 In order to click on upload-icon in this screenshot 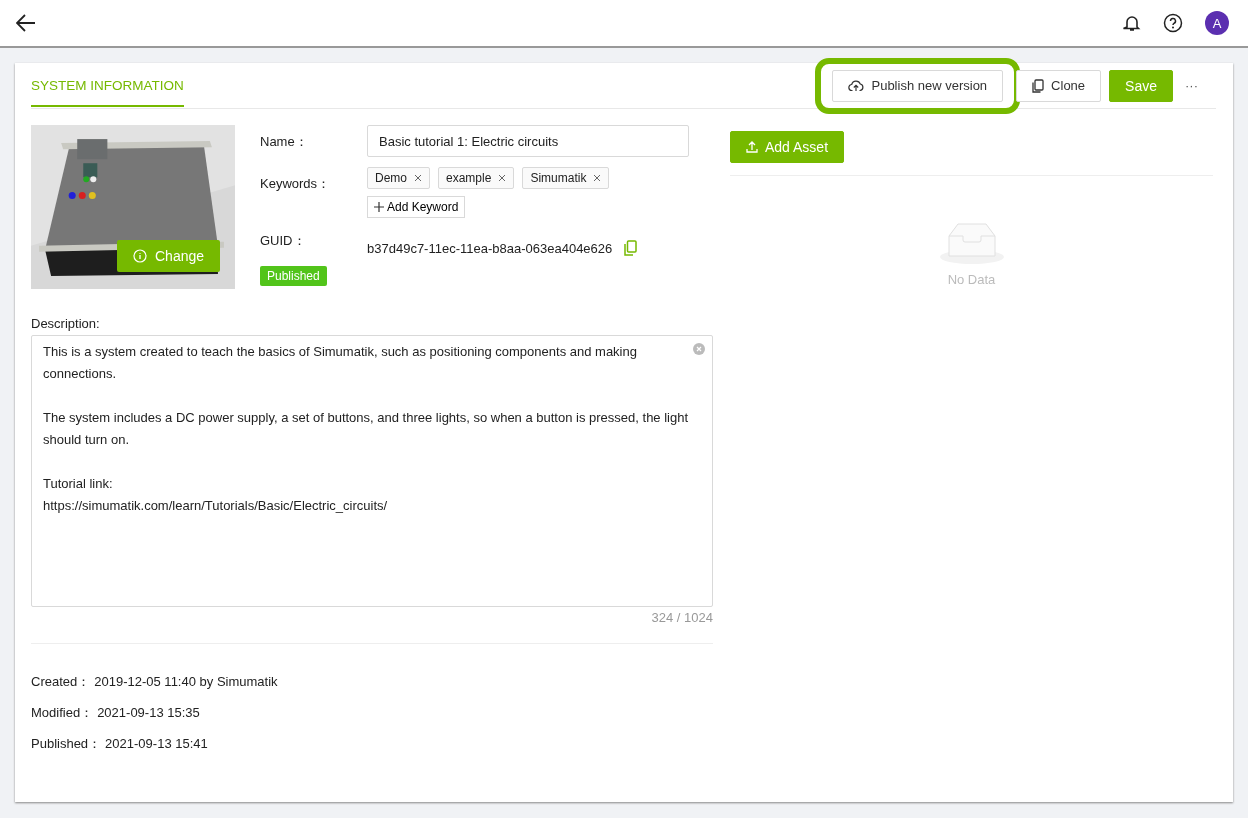, I will do `click(752, 147)`.